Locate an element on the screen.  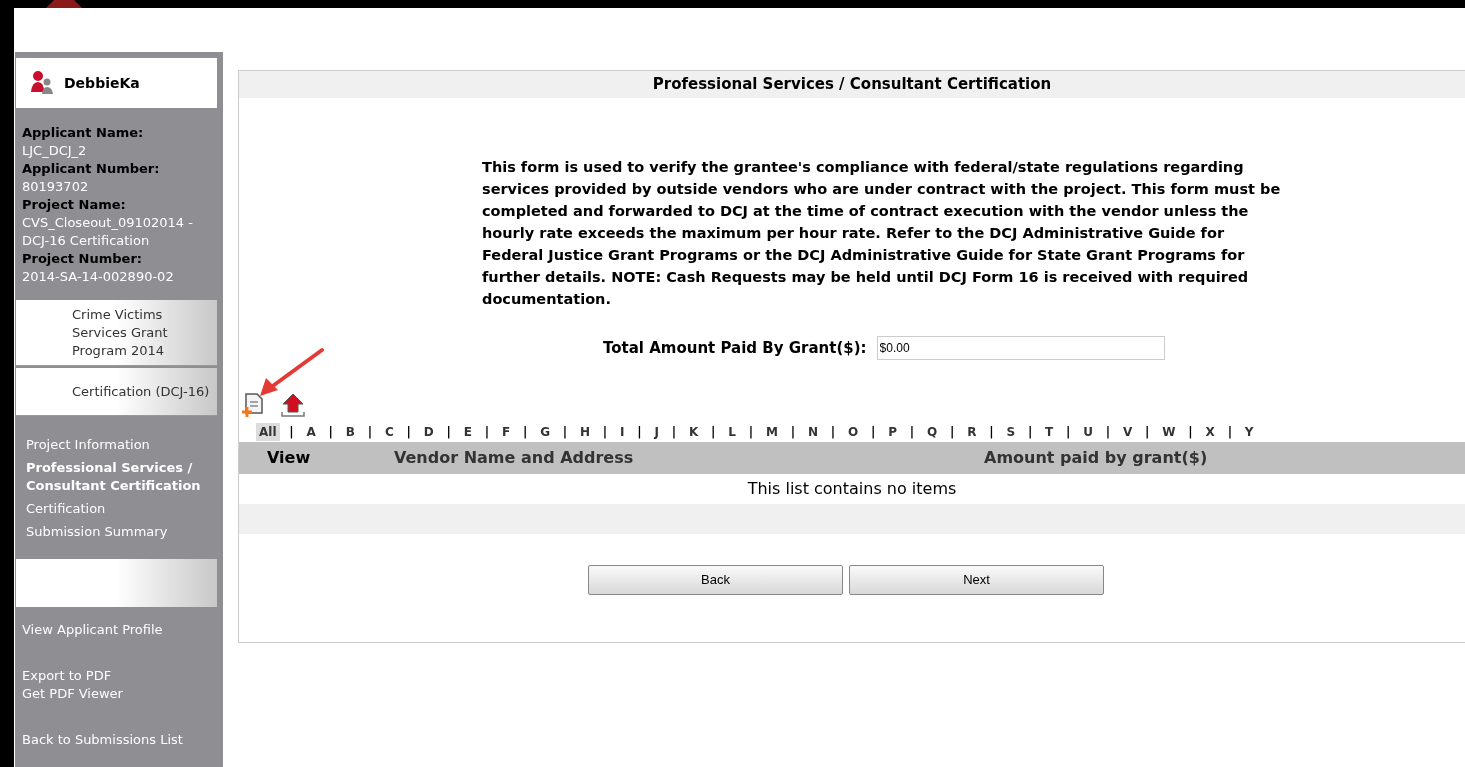
total-field: $0.00 is located at coordinates (1020, 348).